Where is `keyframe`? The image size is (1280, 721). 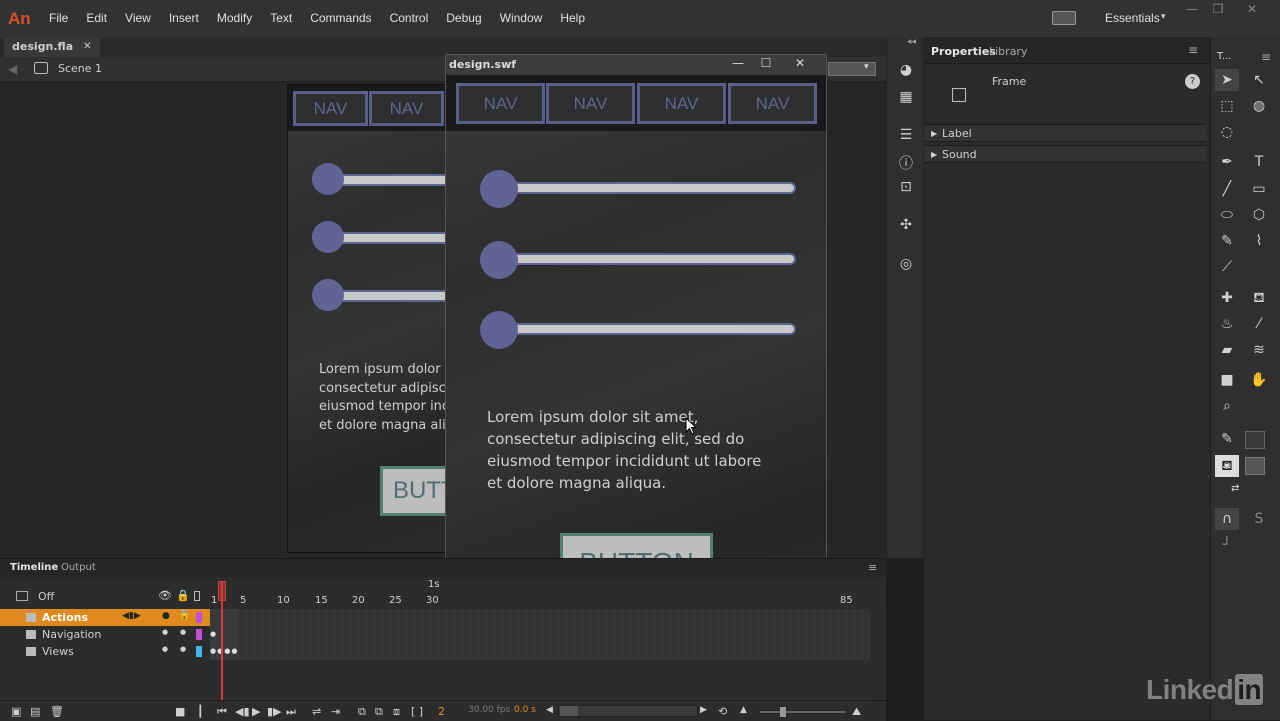
keyframe is located at coordinates (224, 617).